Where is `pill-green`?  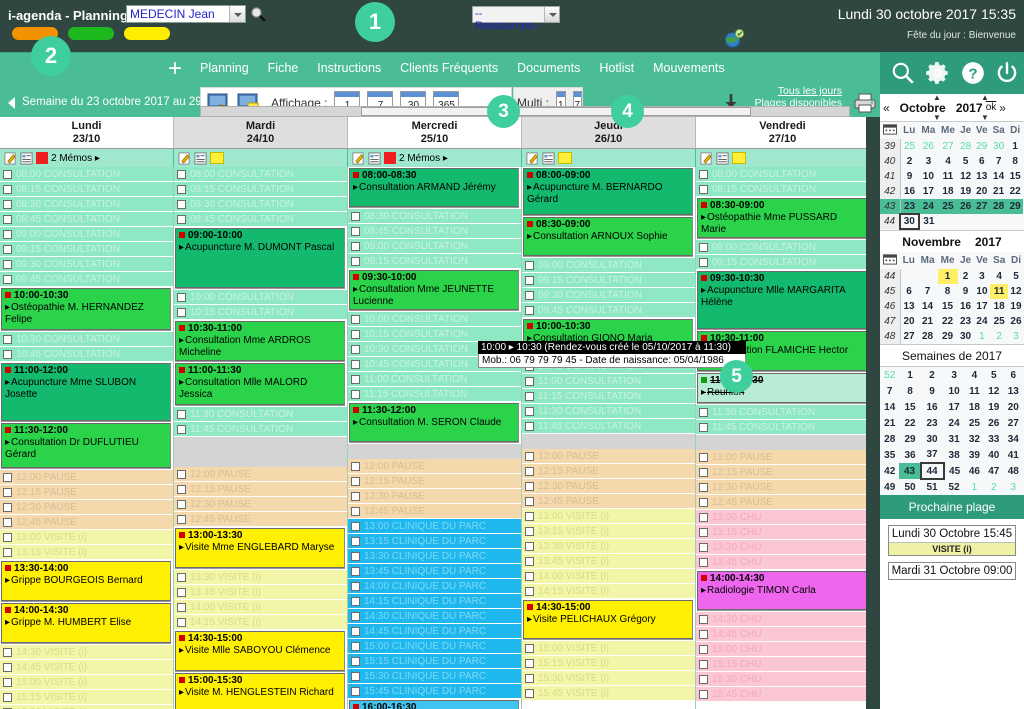
pill-green is located at coordinates (91, 33).